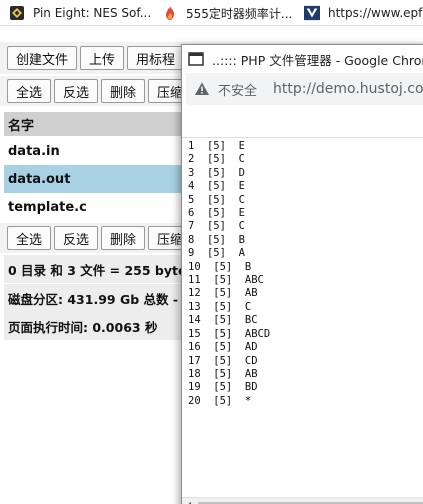 This screenshot has height=504, width=423. Describe the element at coordinates (39, 179) in the screenshot. I see `file-name: data.out` at that location.